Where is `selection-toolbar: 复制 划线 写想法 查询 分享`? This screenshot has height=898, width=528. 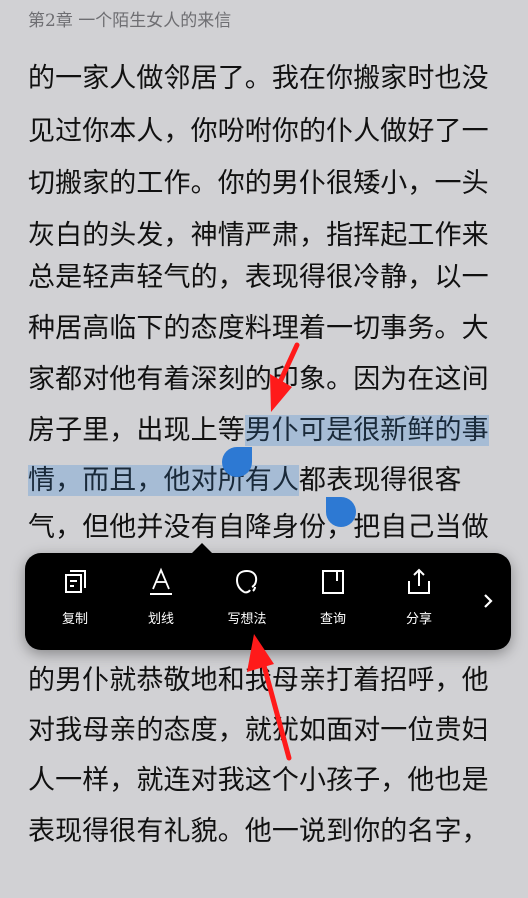
selection-toolbar: 复制 划线 写想法 查询 分享 is located at coordinates (268, 596).